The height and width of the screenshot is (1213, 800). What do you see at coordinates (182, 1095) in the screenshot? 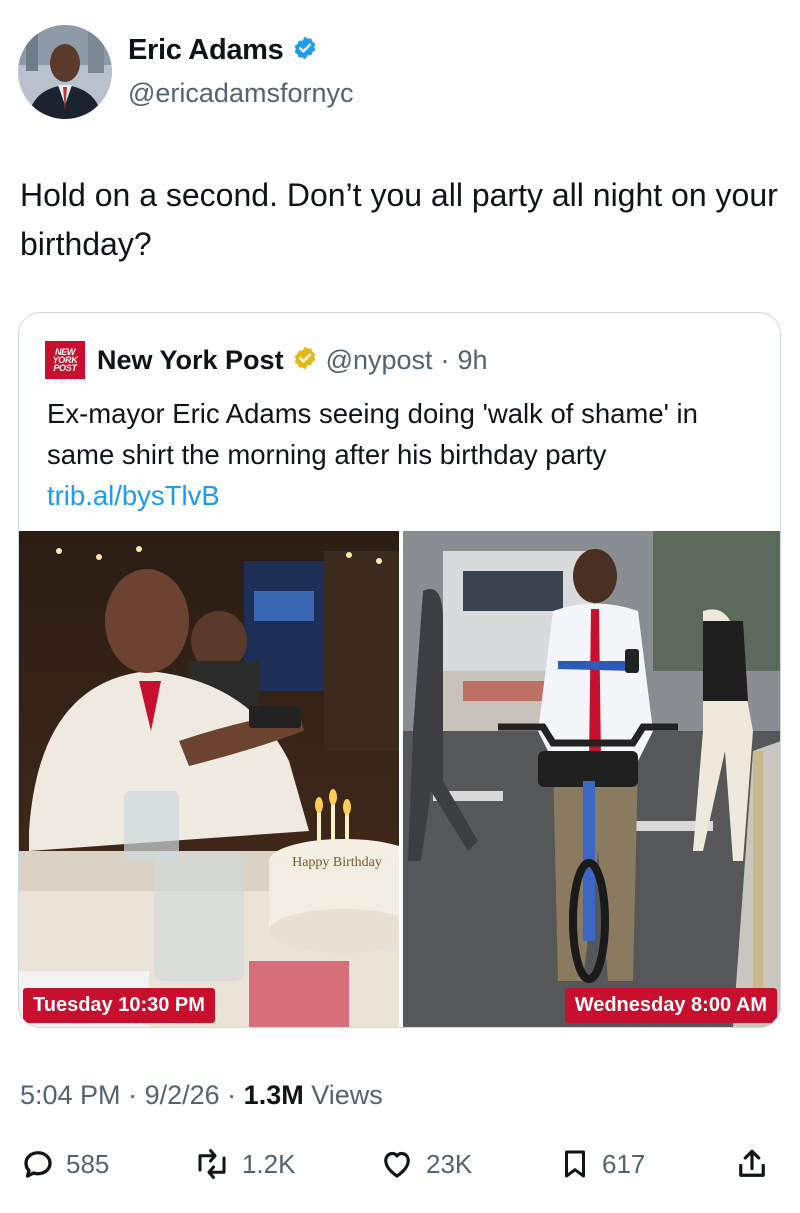
I see `tweet-date: 9/2/26` at bounding box center [182, 1095].